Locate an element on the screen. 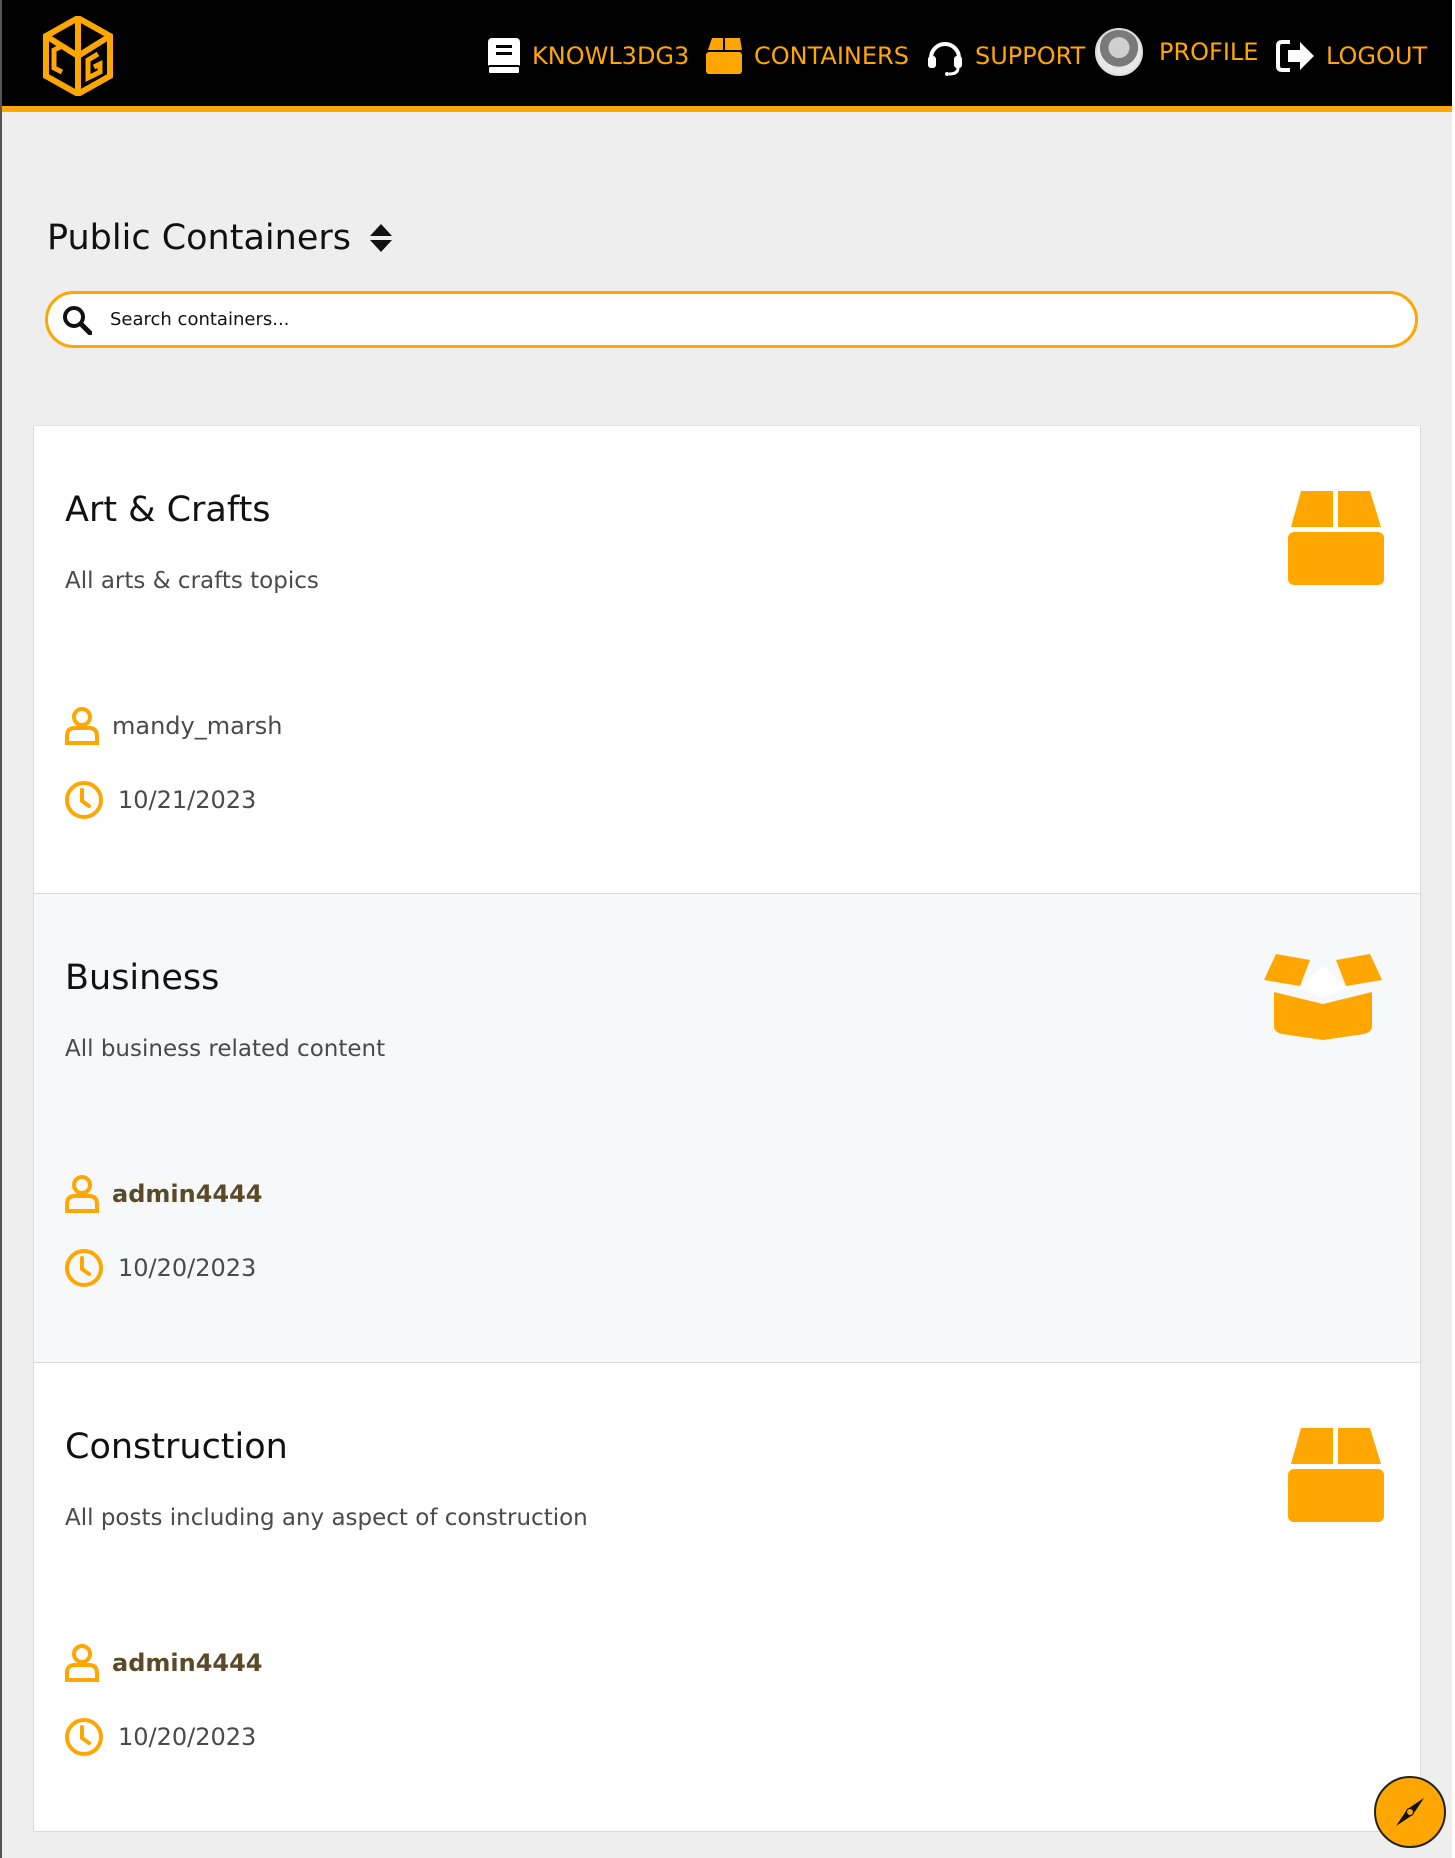  container-date: 10/21/2023 is located at coordinates (160, 800).